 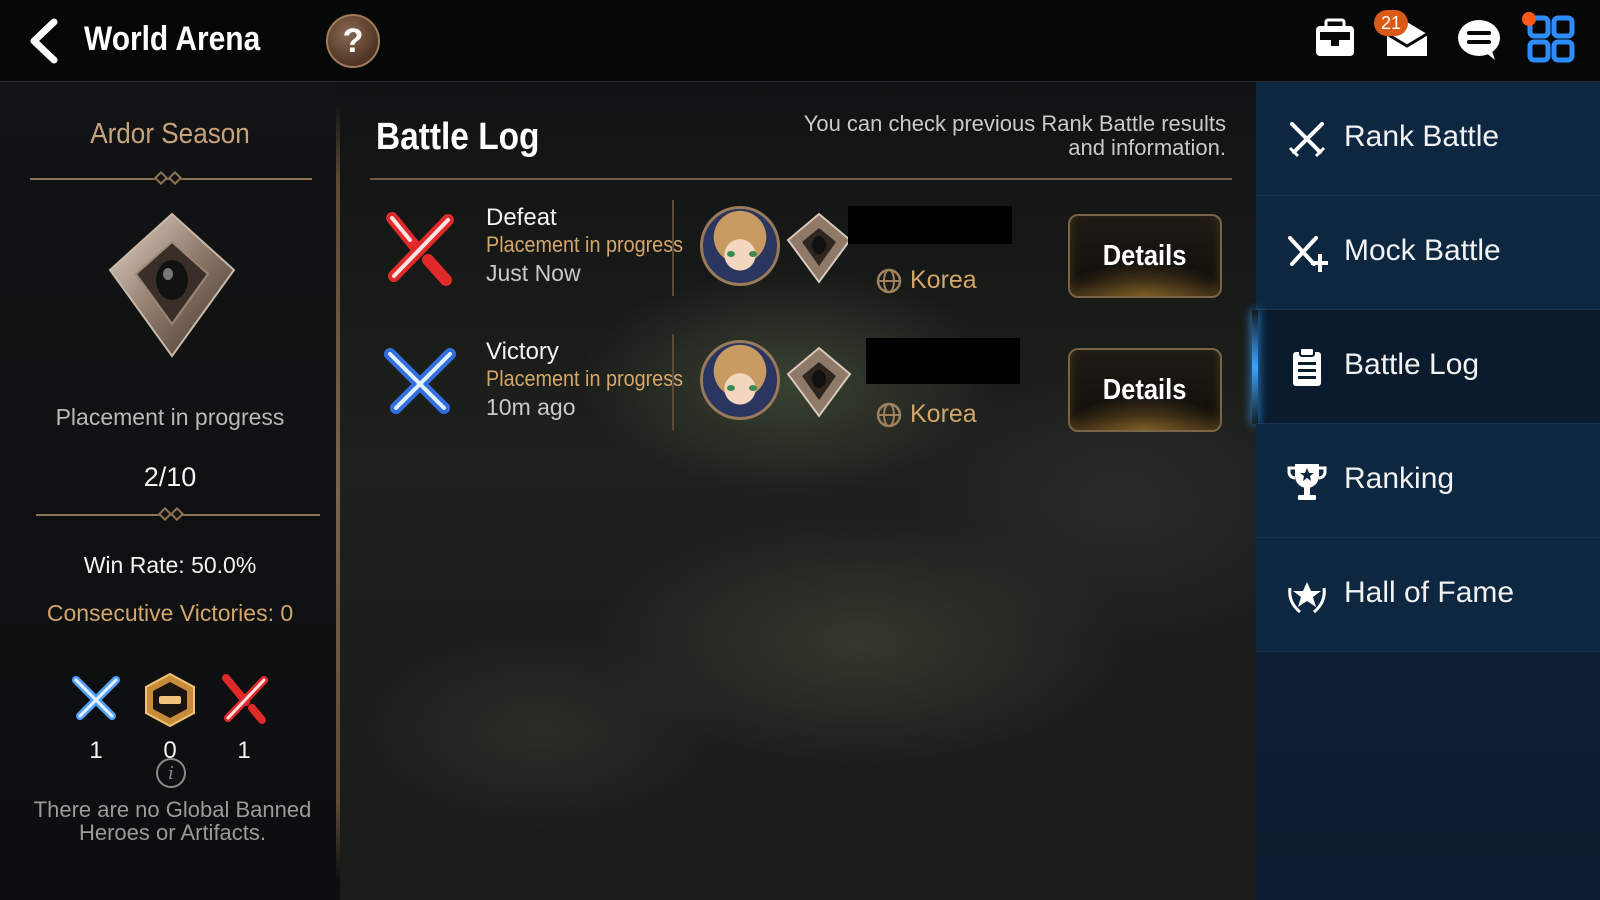 What do you see at coordinates (1391, 23) in the screenshot?
I see `mail-count-badge: 21` at bounding box center [1391, 23].